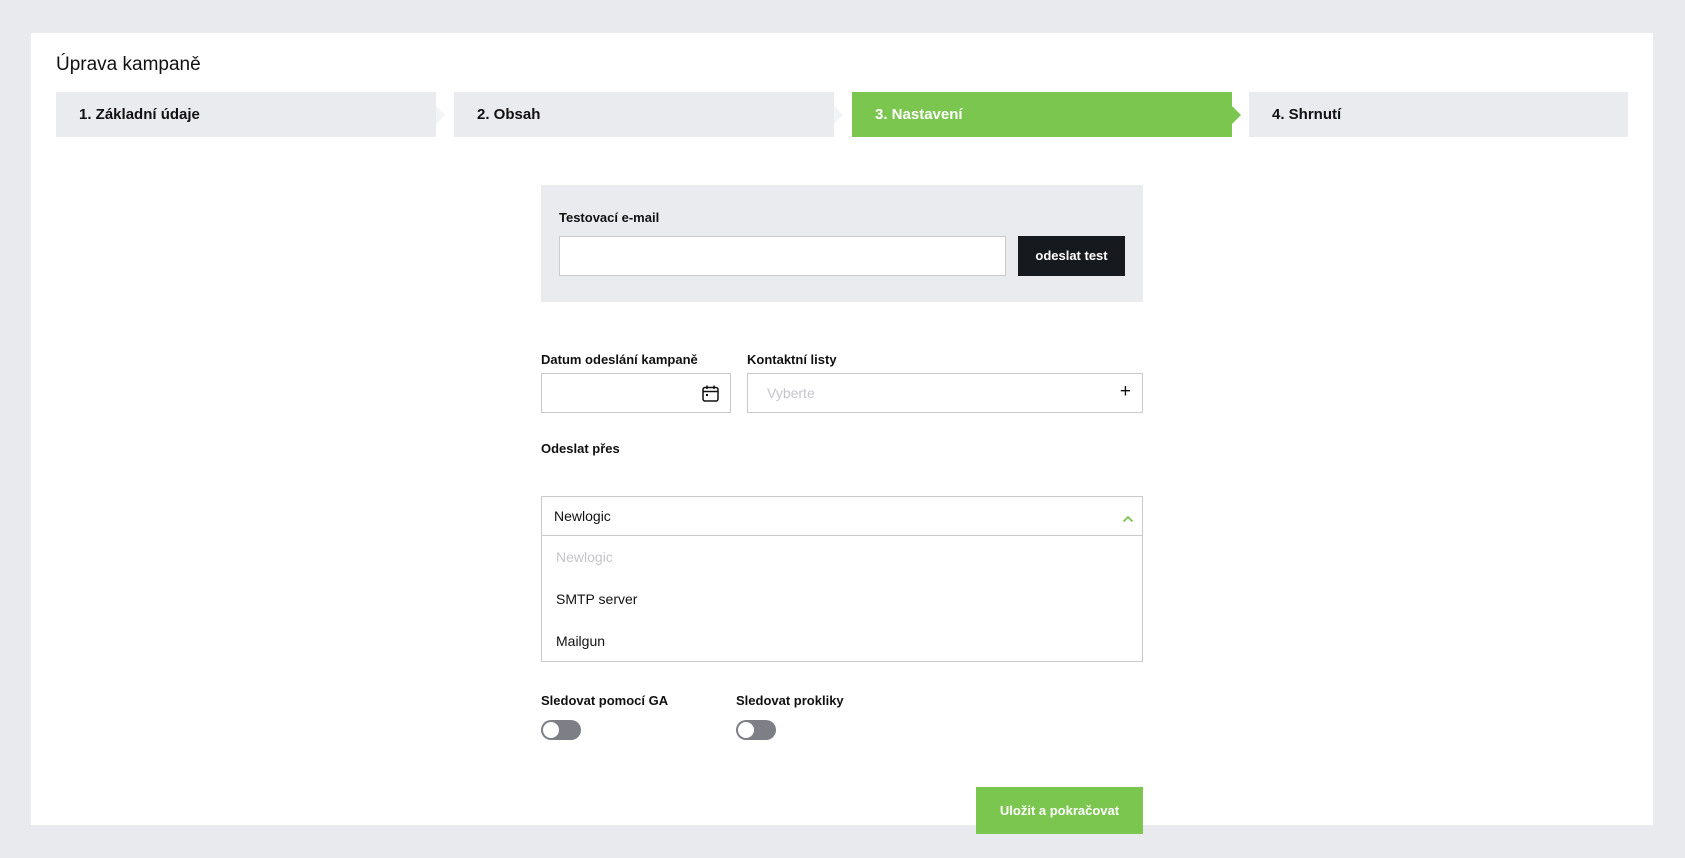  What do you see at coordinates (596, 599) in the screenshot?
I see `option-smtp-server: SMTP server` at bounding box center [596, 599].